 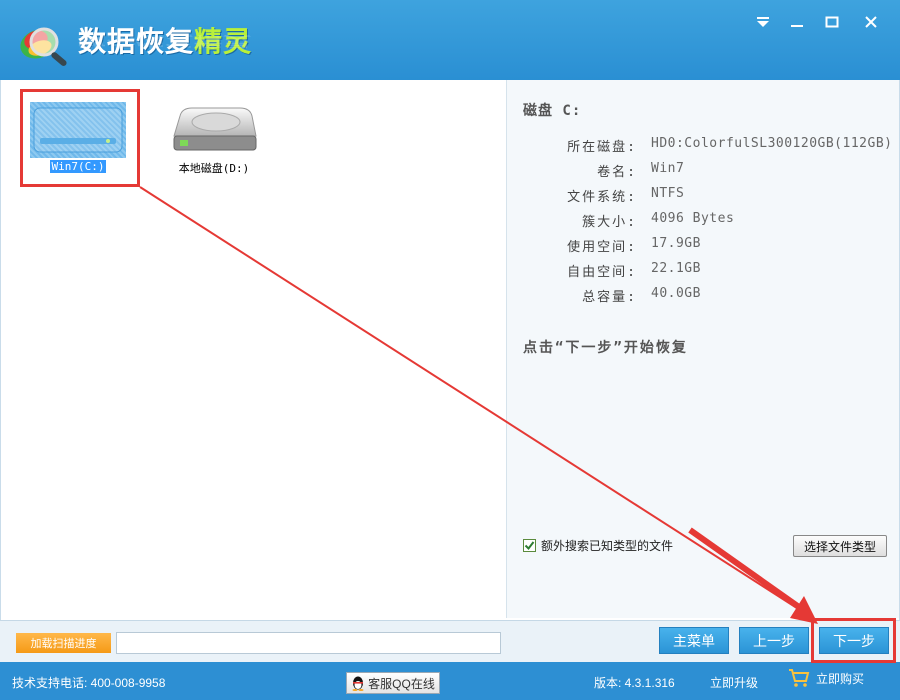 I want to click on info-row-filesystem: 文件系统: NTFS, so click(x=626, y=195).